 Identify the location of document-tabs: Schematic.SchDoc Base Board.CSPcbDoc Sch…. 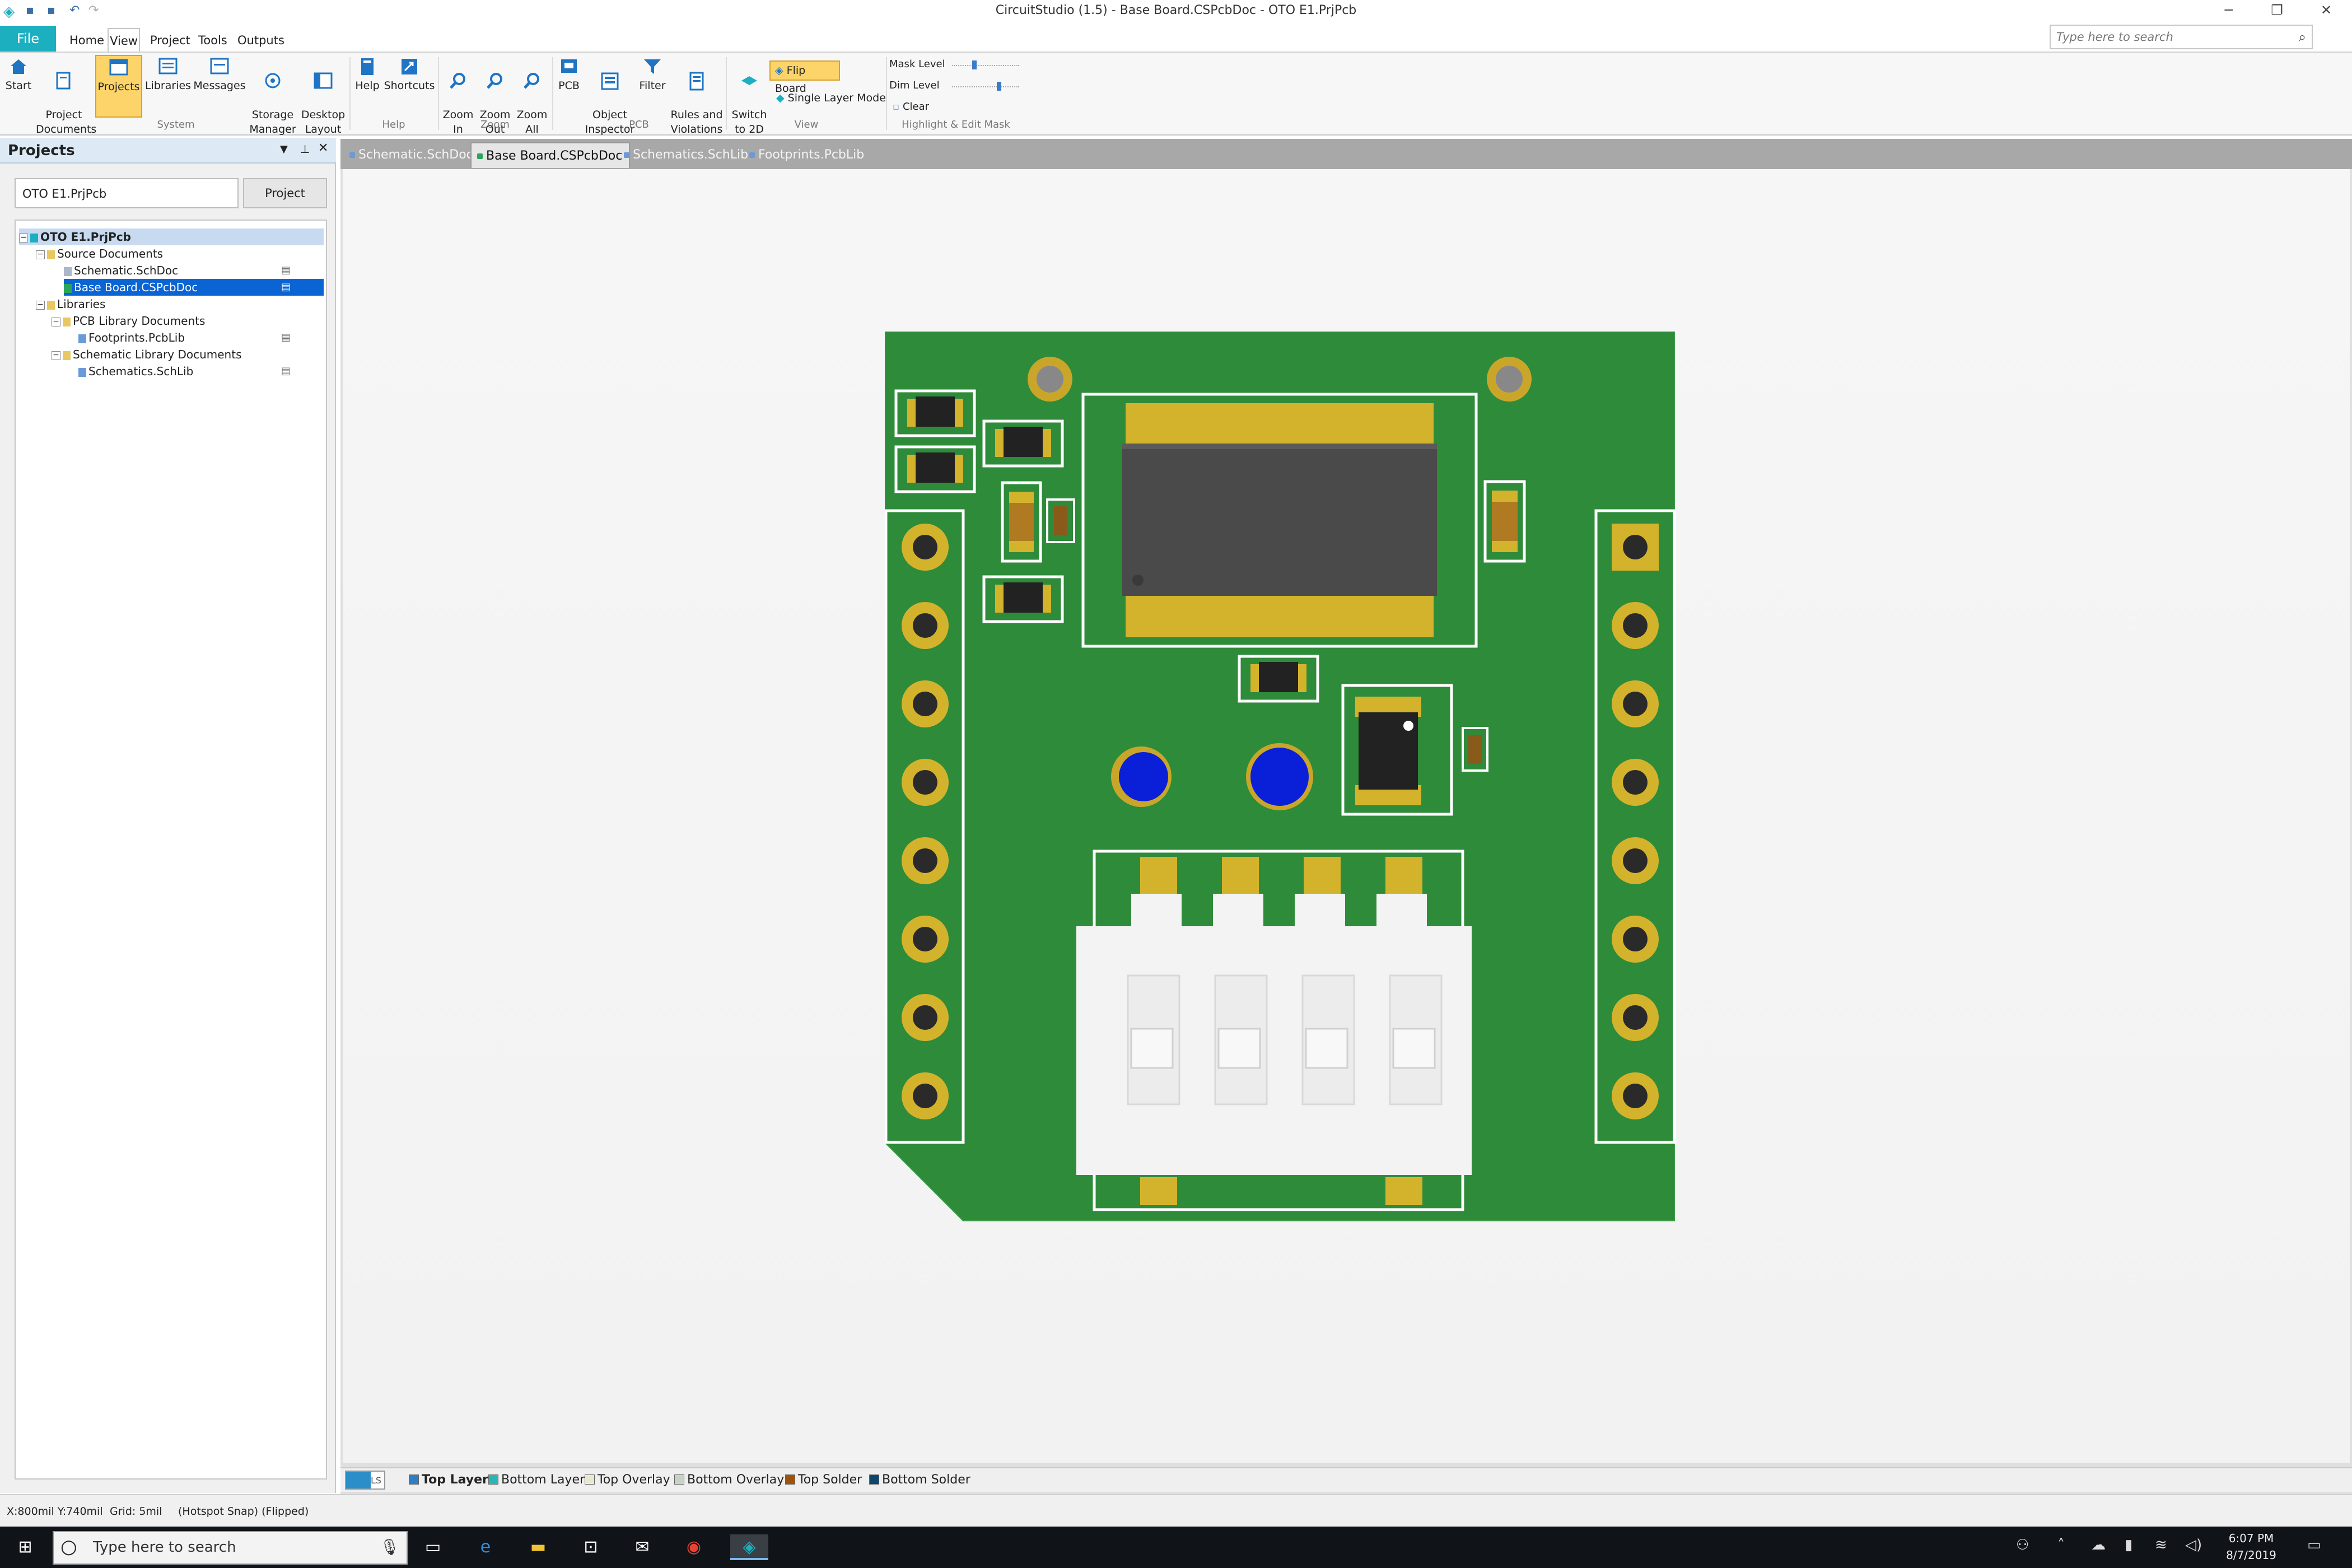
(1346, 154).